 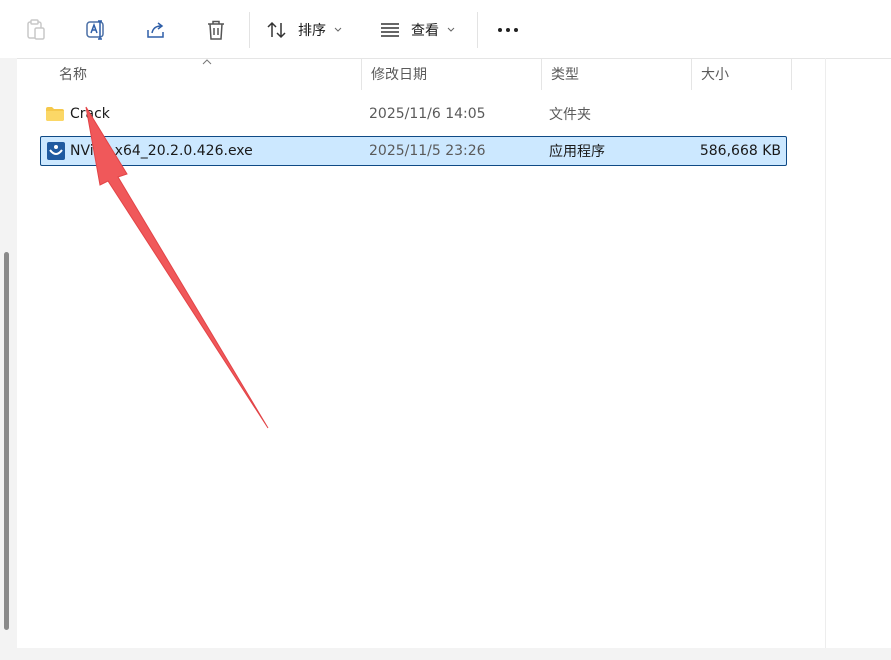 What do you see at coordinates (577, 152) in the screenshot?
I see `file-type: 应用程序` at bounding box center [577, 152].